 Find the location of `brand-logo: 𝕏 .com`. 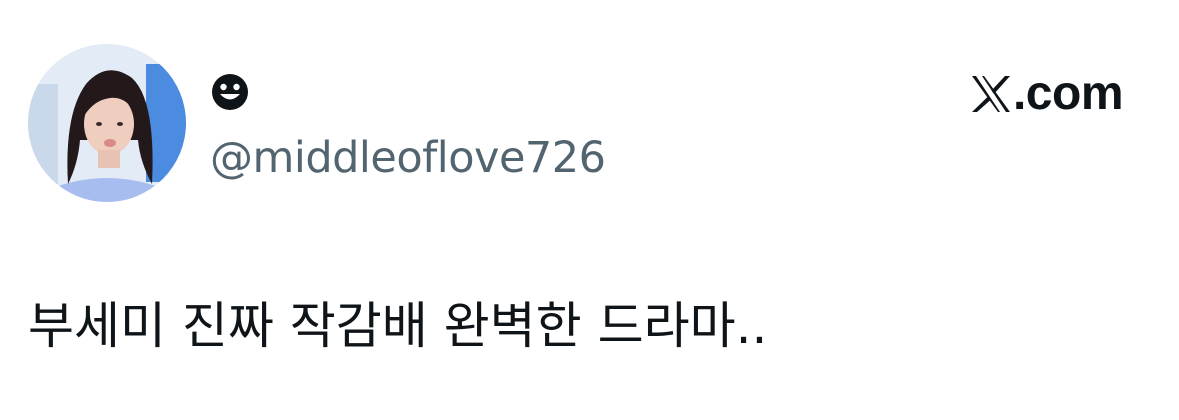

brand-logo: 𝕏 .com is located at coordinates (1047, 94).